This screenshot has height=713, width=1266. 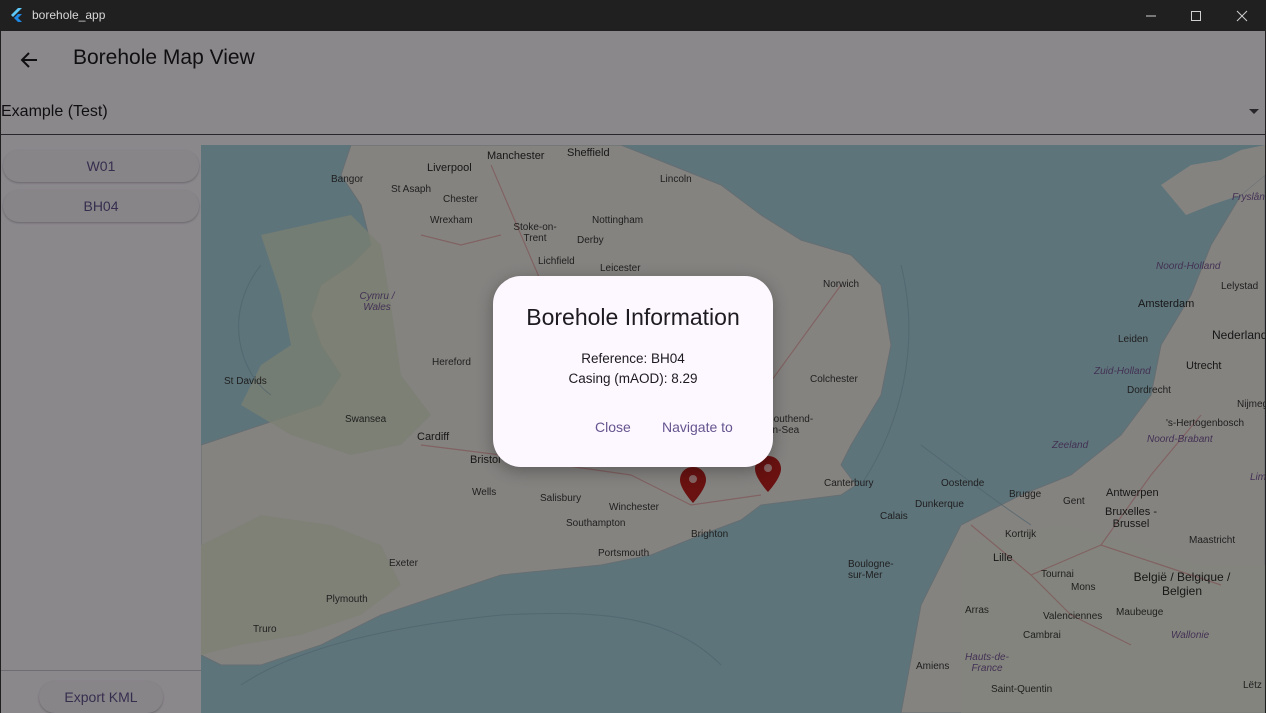 I want to click on minimize-button, so click(x=1151, y=15).